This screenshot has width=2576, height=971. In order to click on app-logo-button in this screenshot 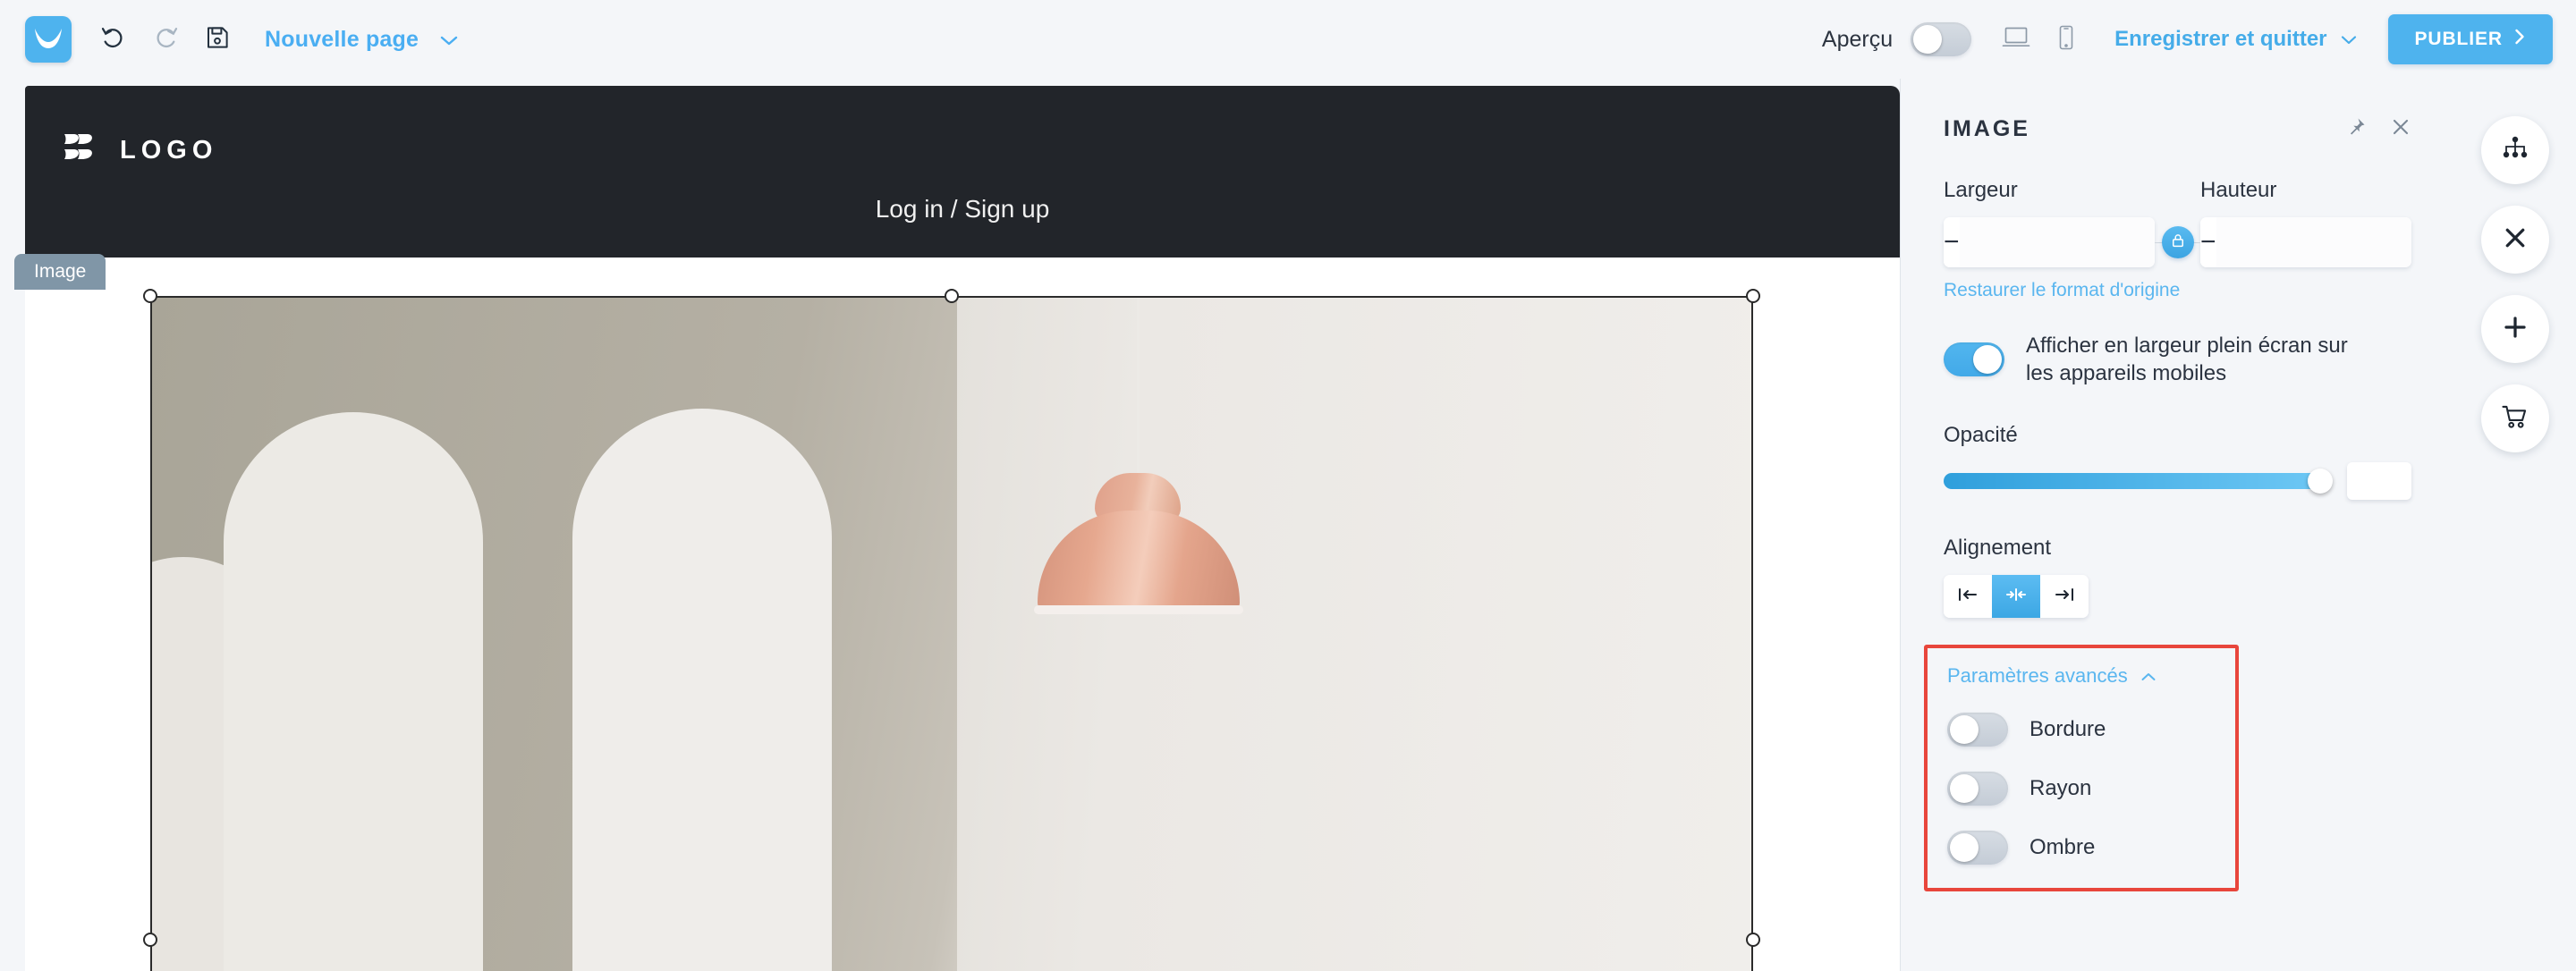, I will do `click(48, 39)`.